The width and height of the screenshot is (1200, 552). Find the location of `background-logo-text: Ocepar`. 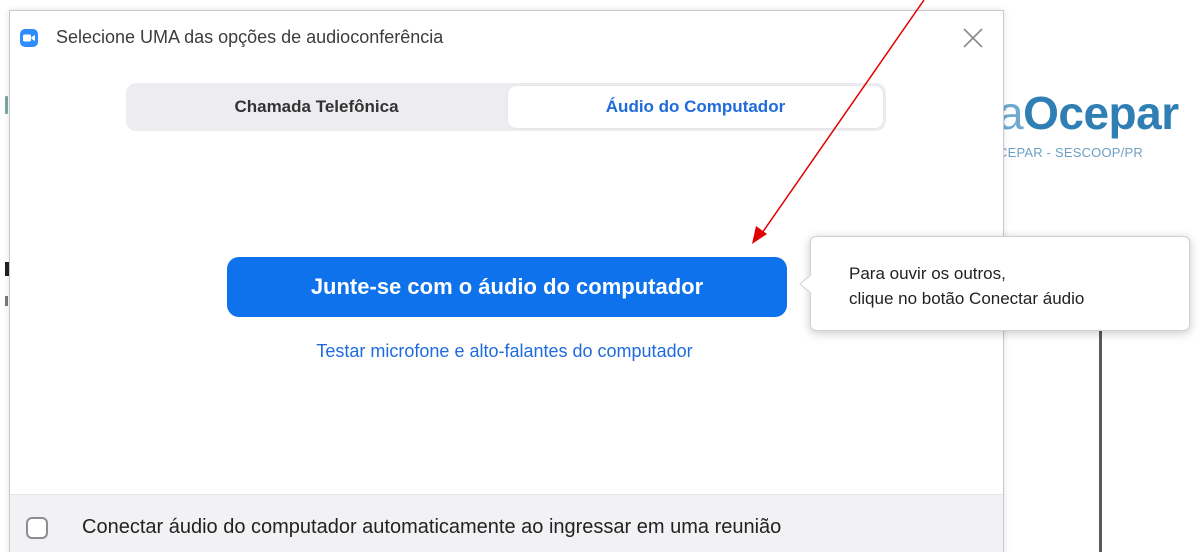

background-logo-text: Ocepar is located at coordinates (1101, 113).